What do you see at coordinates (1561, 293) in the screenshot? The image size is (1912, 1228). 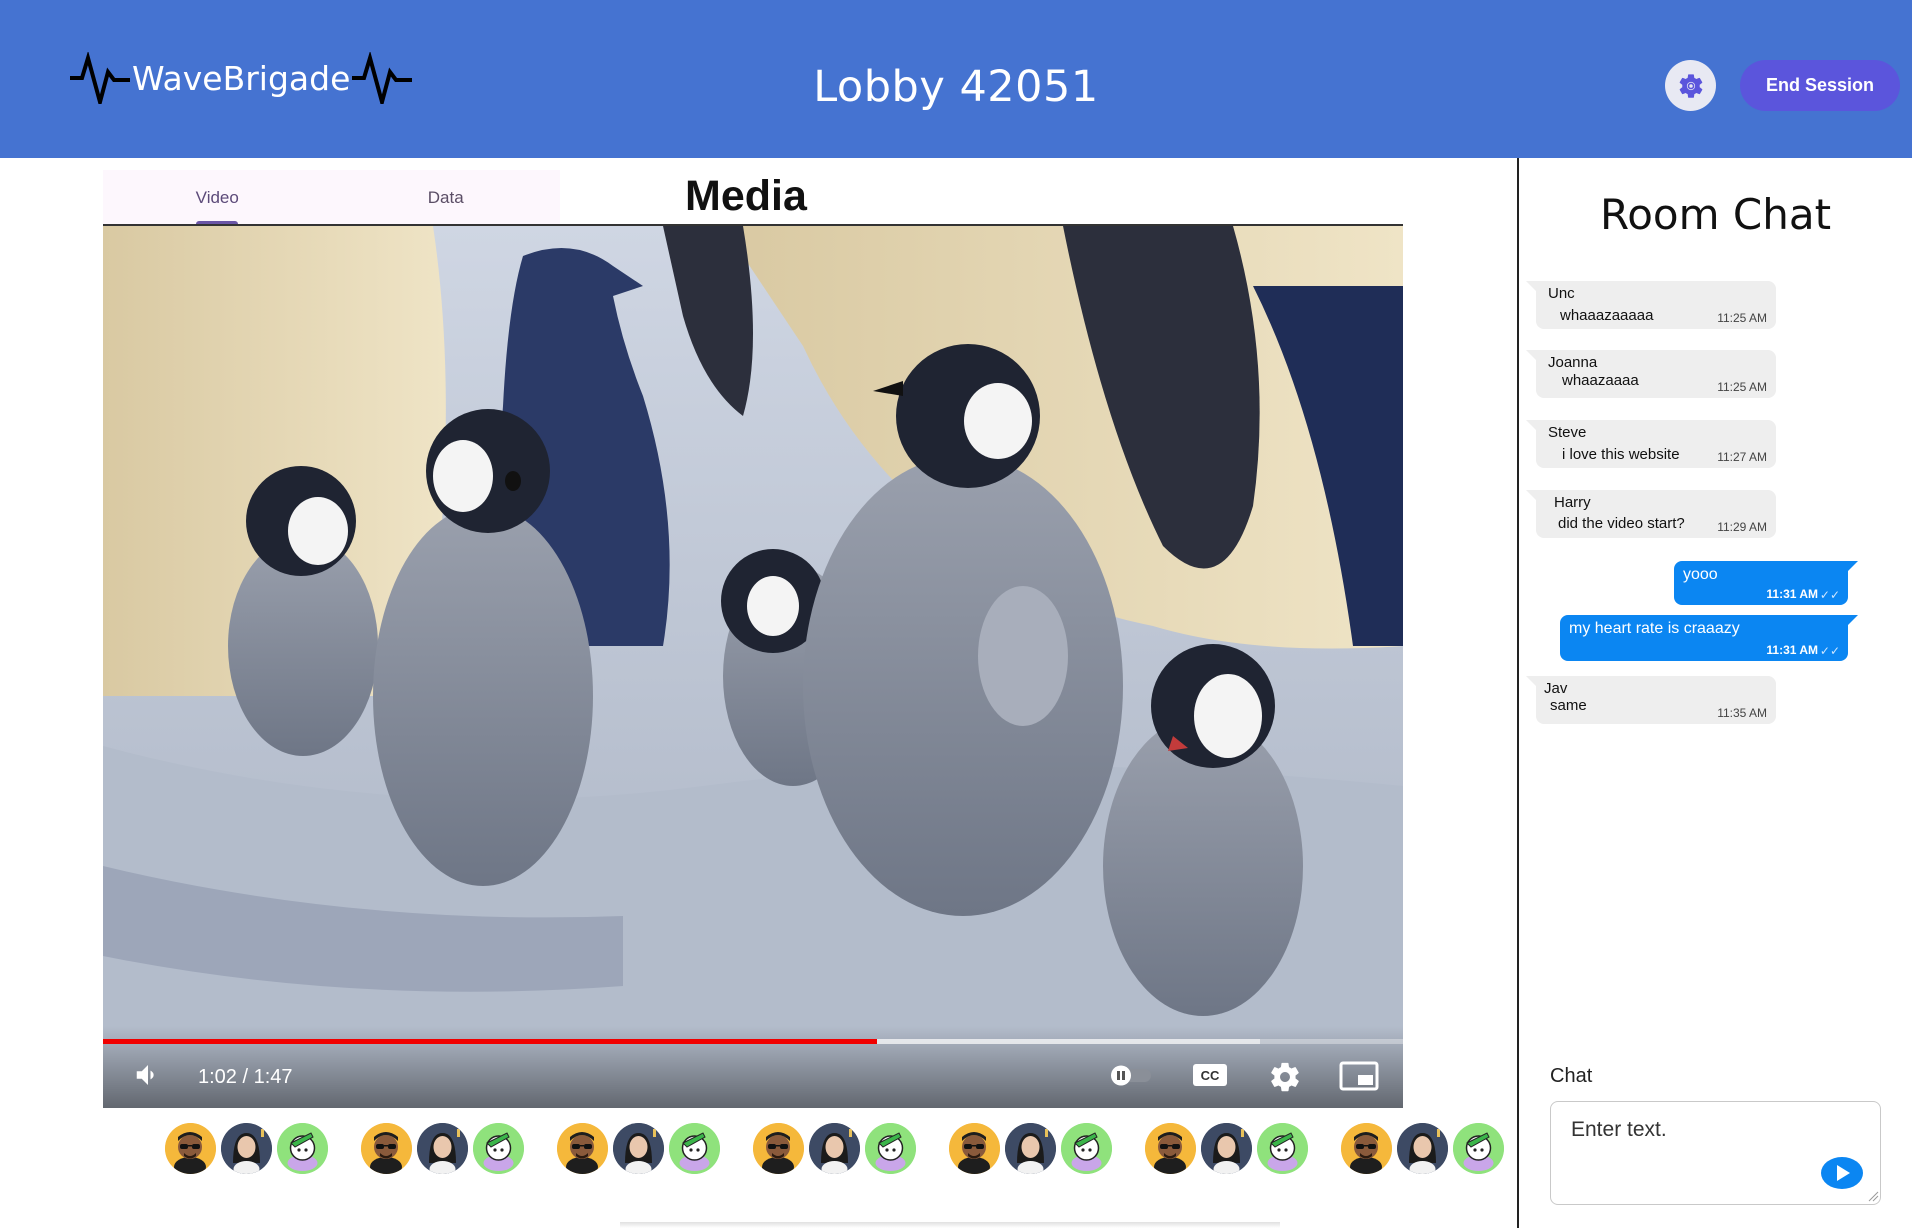 I see `message-sender: Unc` at bounding box center [1561, 293].